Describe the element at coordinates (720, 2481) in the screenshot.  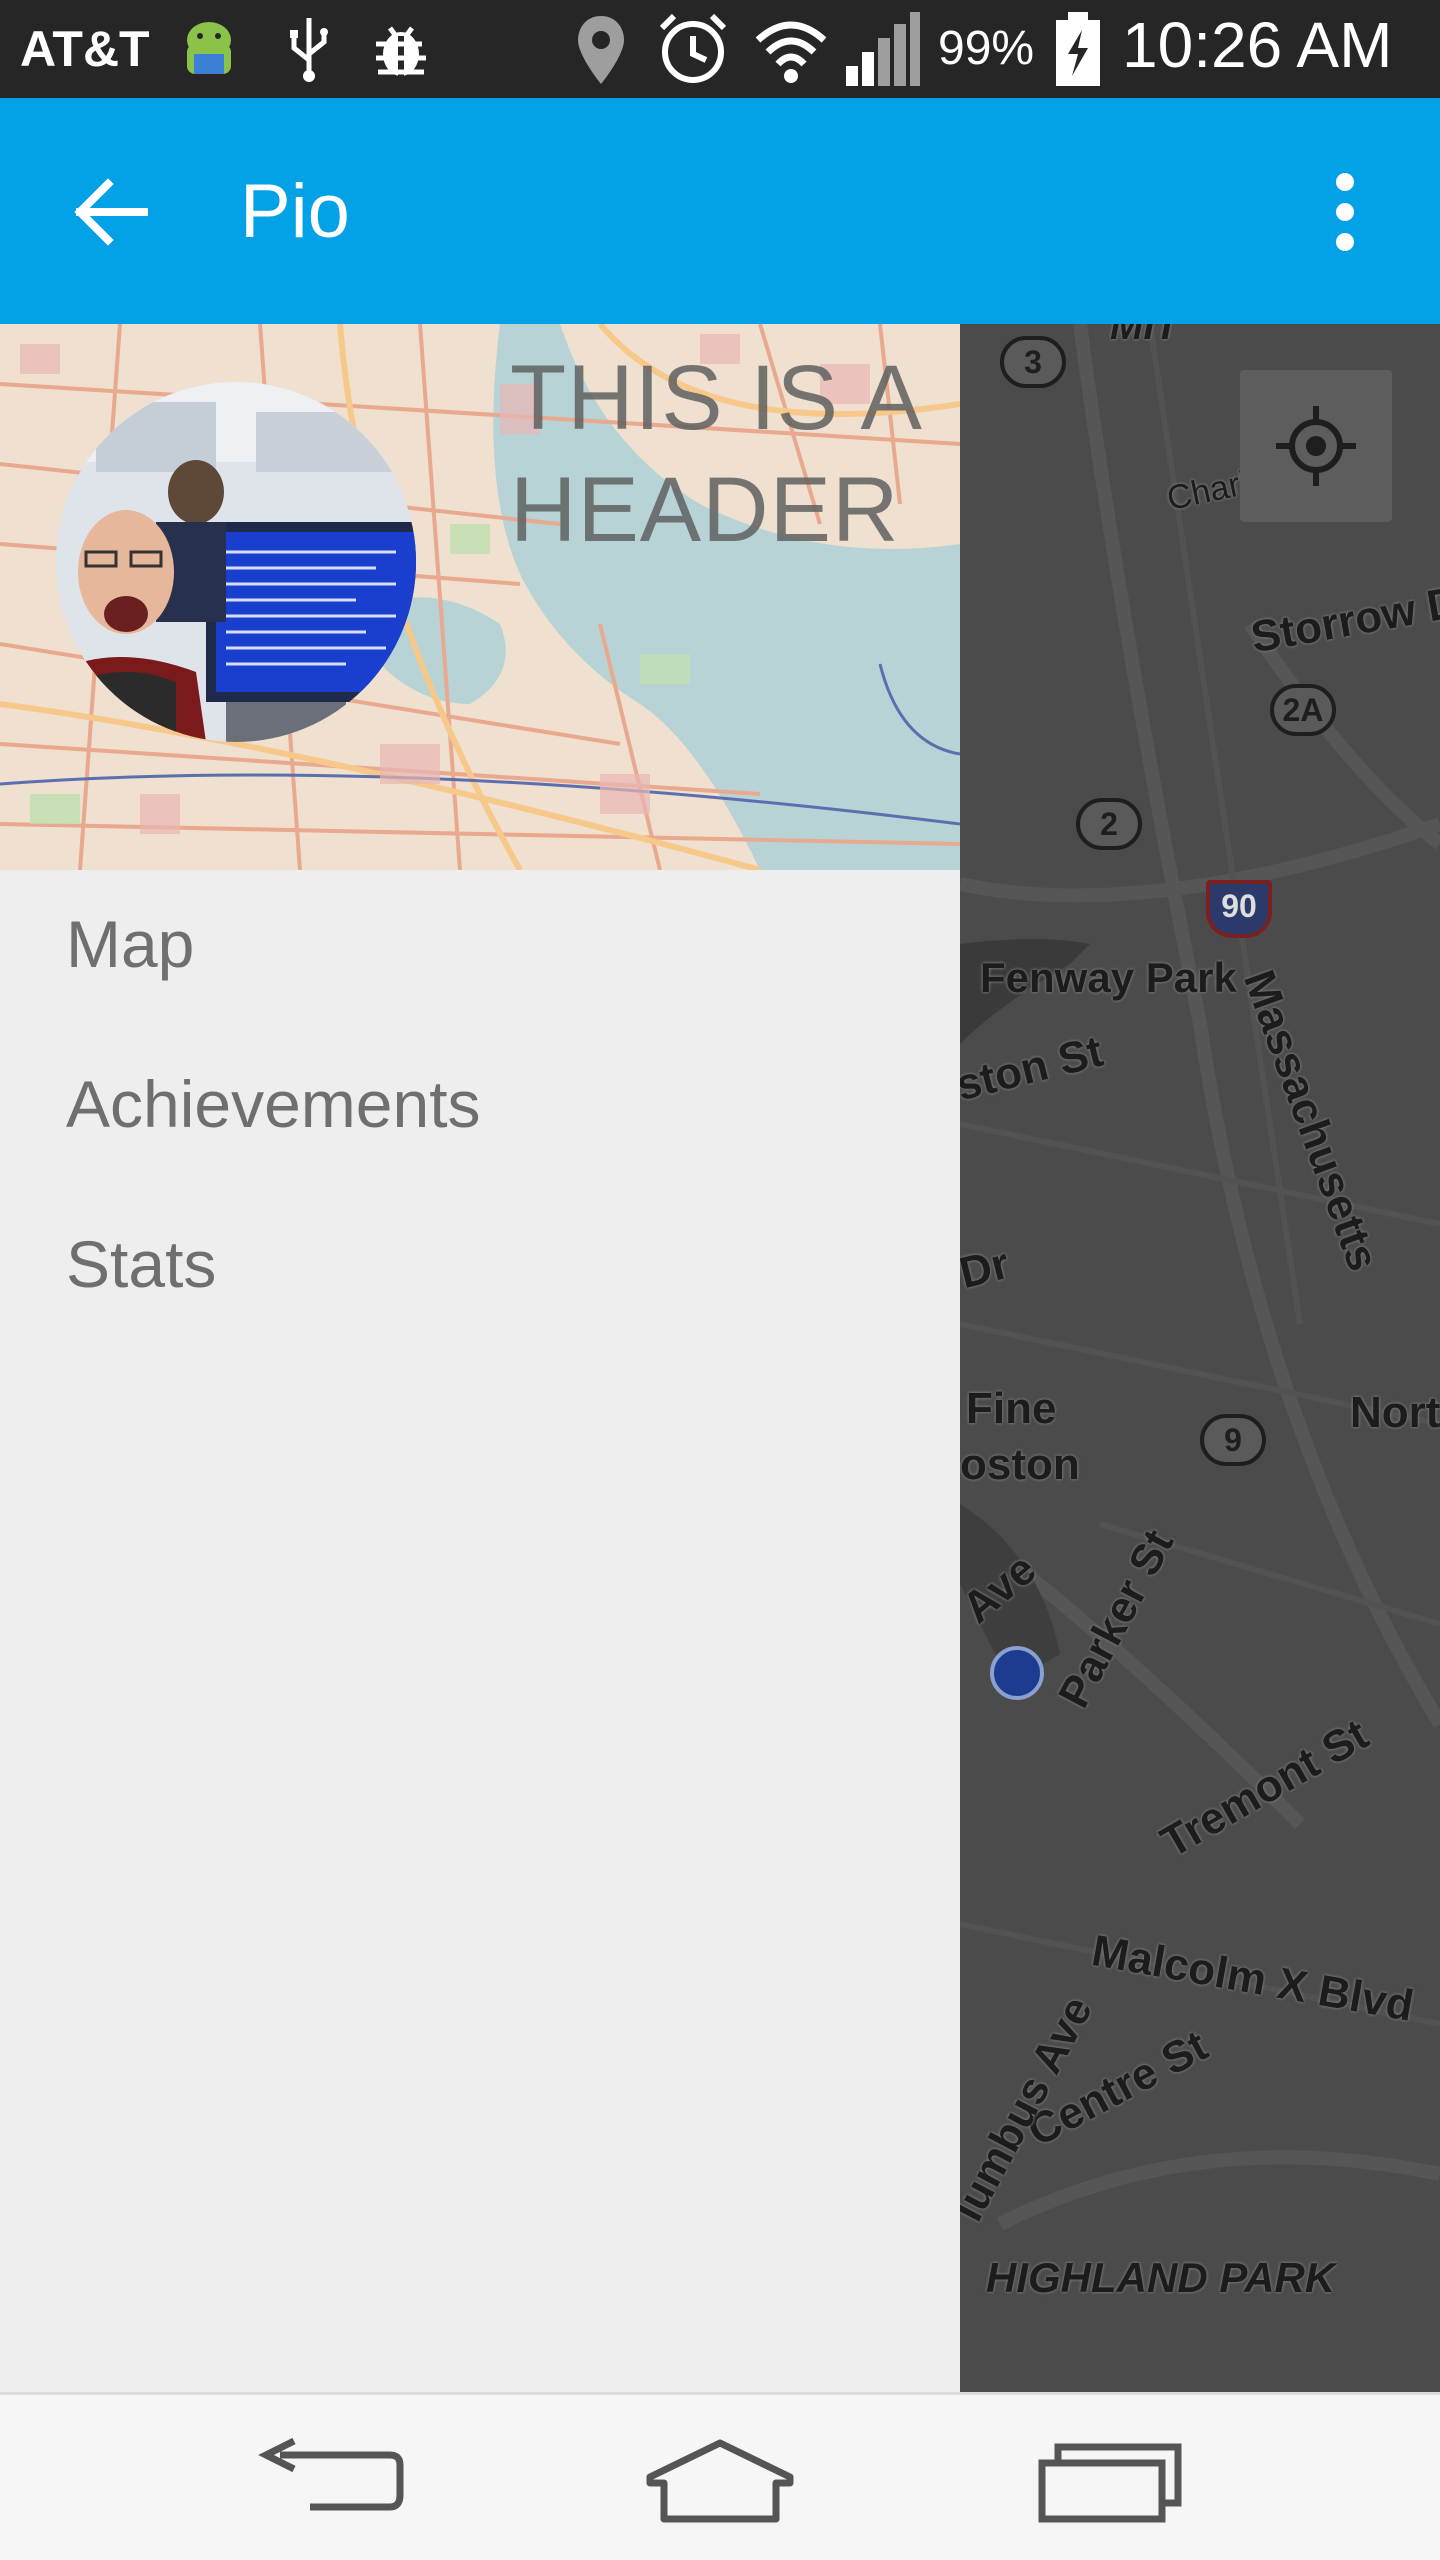
I see `home-nav-icon` at that location.